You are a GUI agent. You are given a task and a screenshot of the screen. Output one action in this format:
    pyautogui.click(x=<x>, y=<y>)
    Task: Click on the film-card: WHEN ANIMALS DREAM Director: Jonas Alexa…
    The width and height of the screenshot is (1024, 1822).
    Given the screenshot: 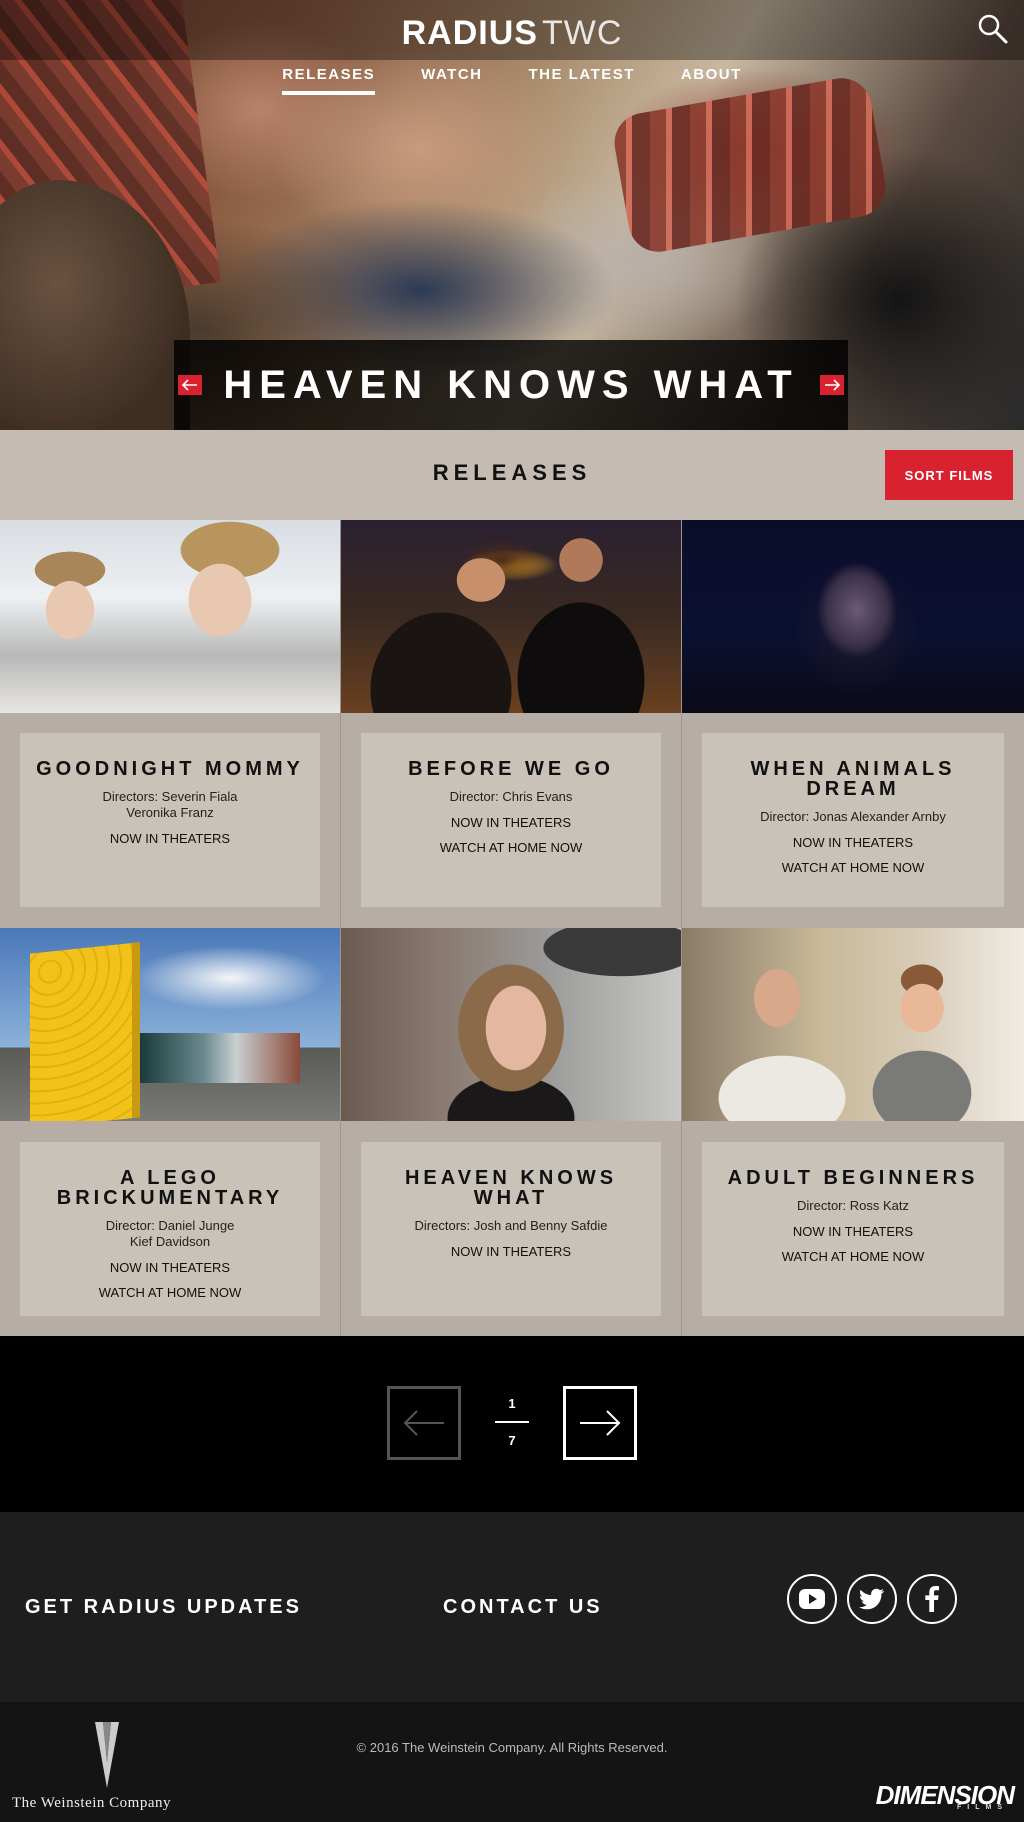 What is the action you would take?
    pyautogui.click(x=853, y=820)
    